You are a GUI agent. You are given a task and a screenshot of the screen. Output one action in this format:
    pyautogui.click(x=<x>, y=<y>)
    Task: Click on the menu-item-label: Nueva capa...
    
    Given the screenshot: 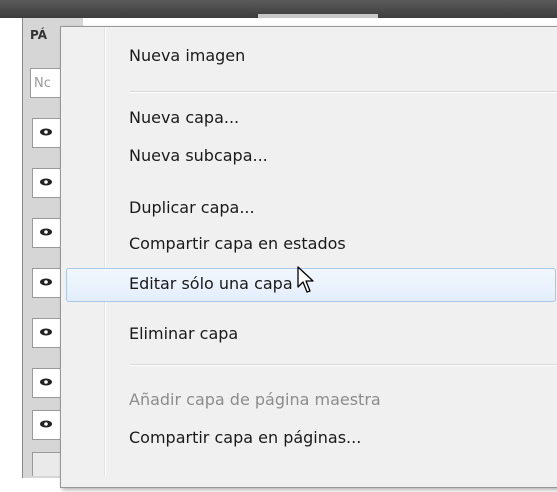 What is the action you would take?
    pyautogui.click(x=184, y=117)
    